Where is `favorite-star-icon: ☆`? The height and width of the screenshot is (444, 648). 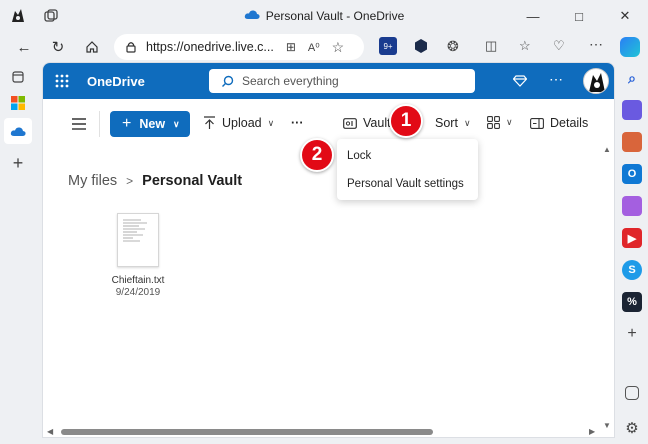
favorite-star-icon: ☆ is located at coordinates (338, 47).